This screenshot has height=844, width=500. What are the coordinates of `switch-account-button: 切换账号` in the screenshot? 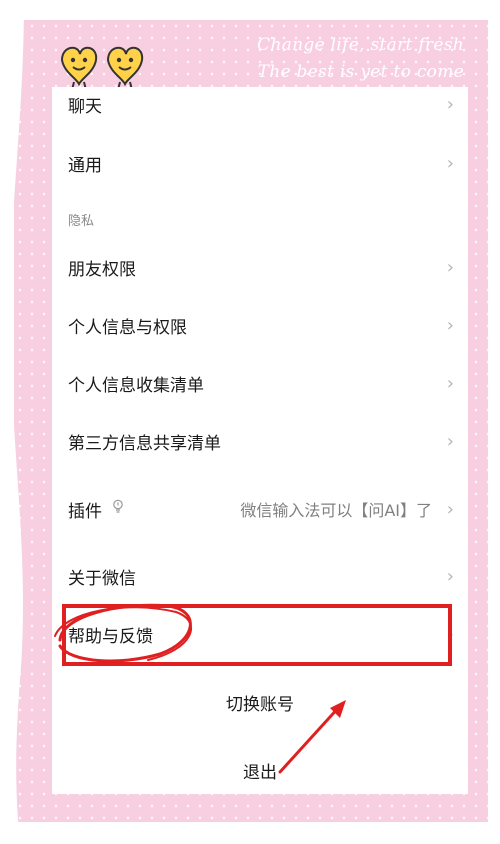 It's located at (260, 702).